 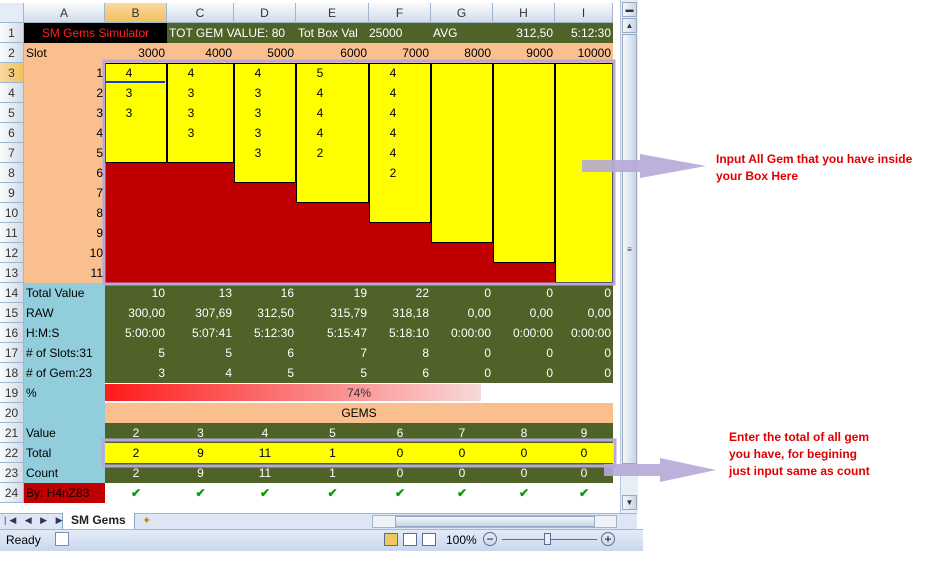 What do you see at coordinates (12, 433) in the screenshot?
I see `row-header-21: 21` at bounding box center [12, 433].